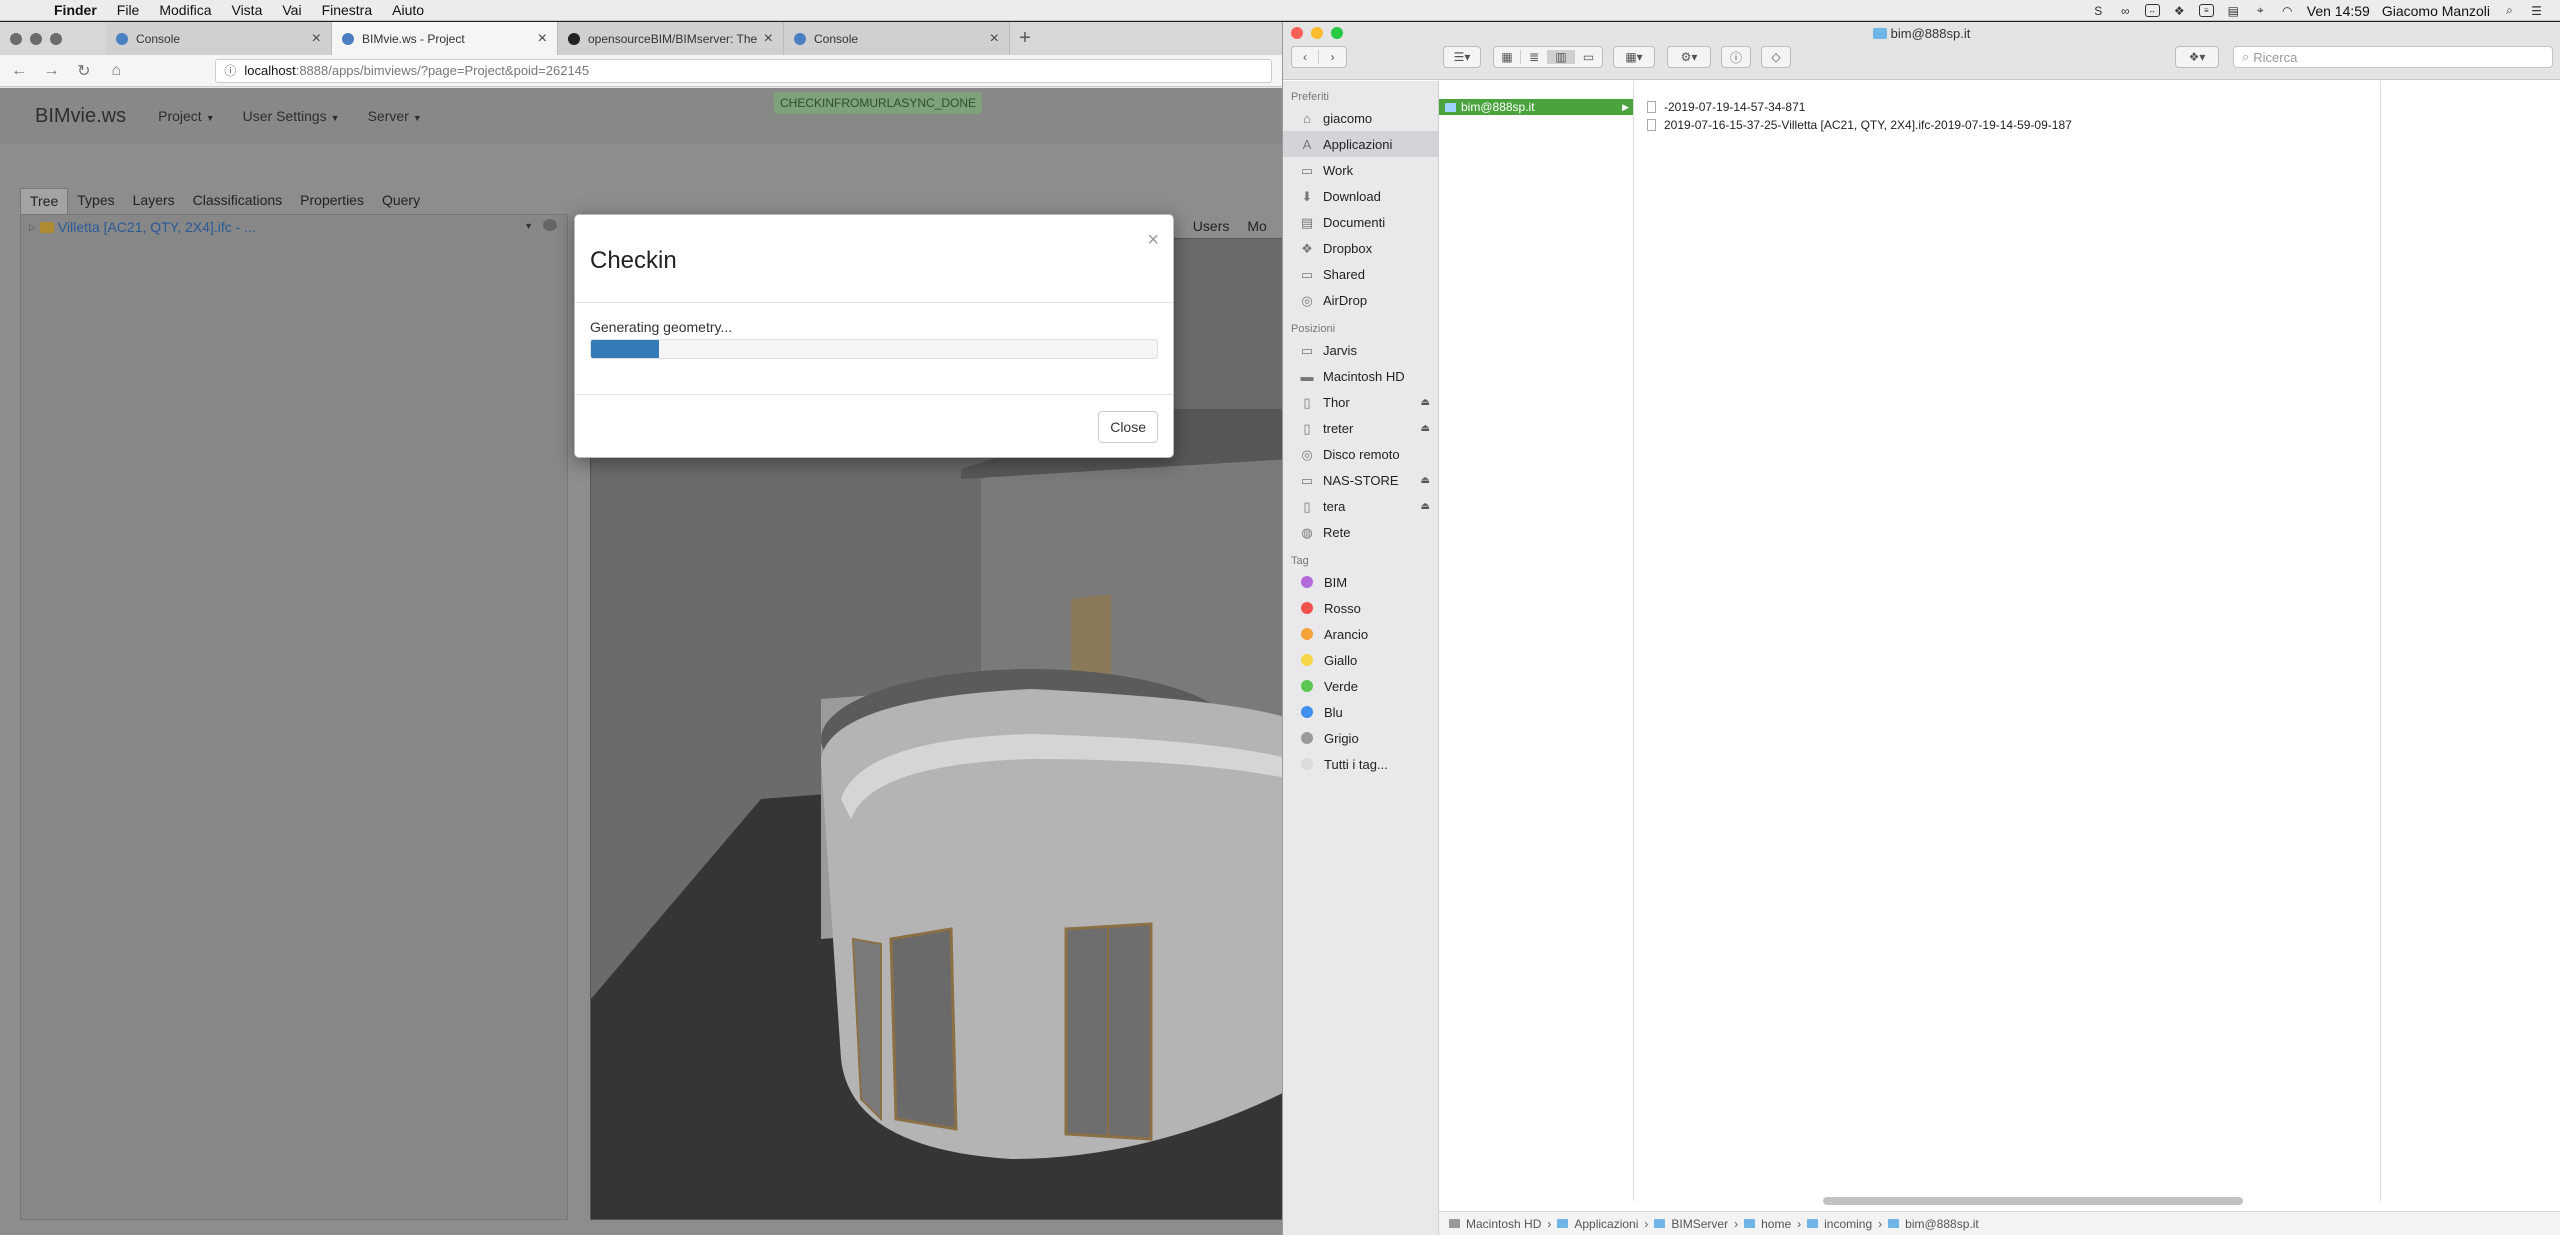 The image size is (2560, 1235). What do you see at coordinates (2436, 11) in the screenshot?
I see `user-name: Giacomo Manzoli` at bounding box center [2436, 11].